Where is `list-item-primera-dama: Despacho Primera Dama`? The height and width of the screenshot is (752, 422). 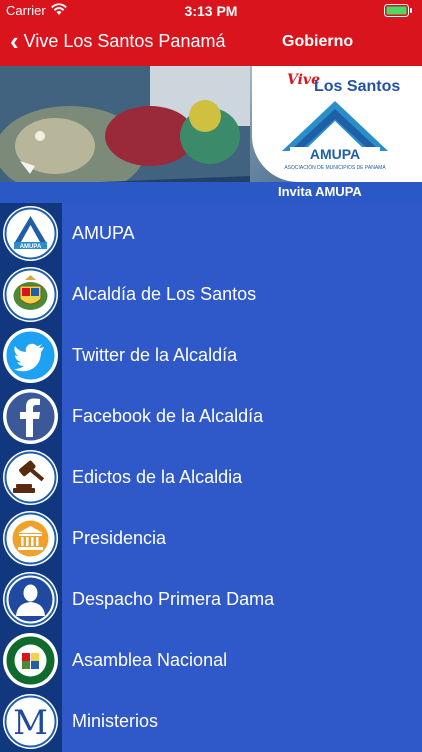 list-item-primera-dama: Despacho Primera Dama is located at coordinates (211, 599).